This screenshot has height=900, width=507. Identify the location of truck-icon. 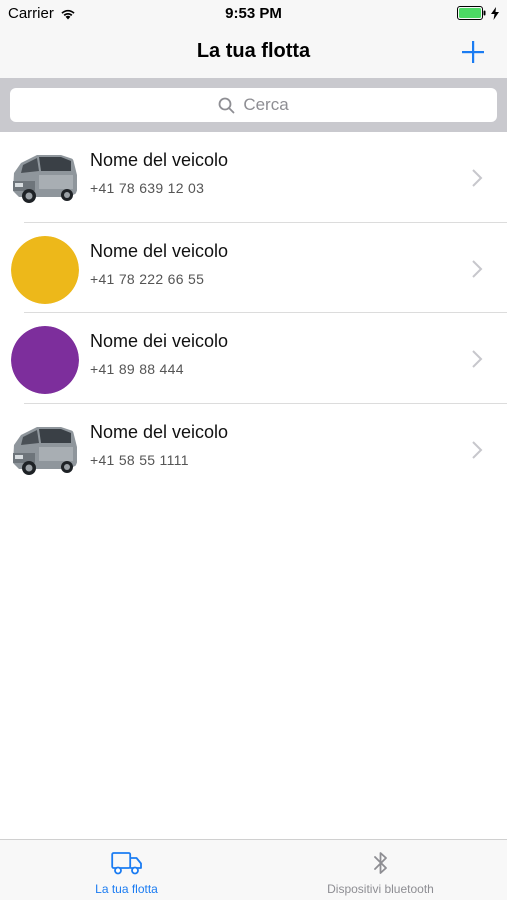
(126, 863).